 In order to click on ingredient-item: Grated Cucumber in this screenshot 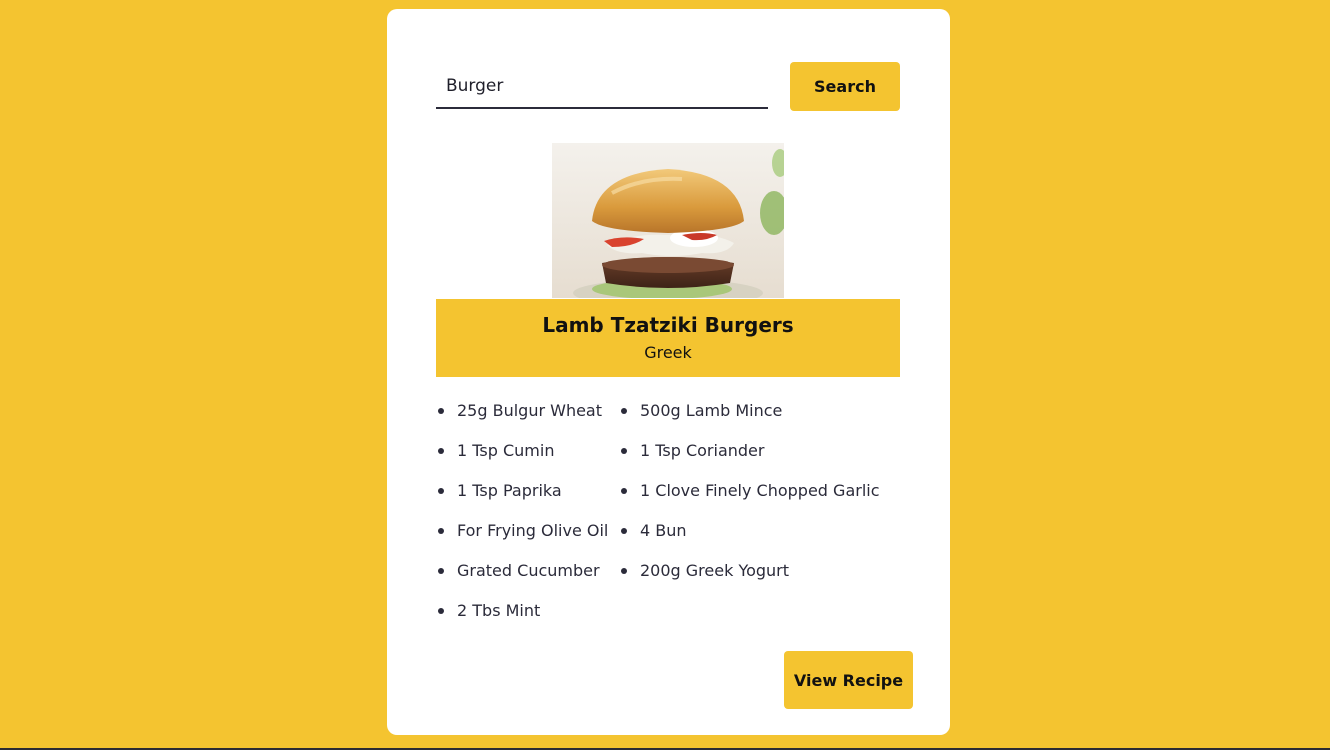, I will do `click(527, 578)`.